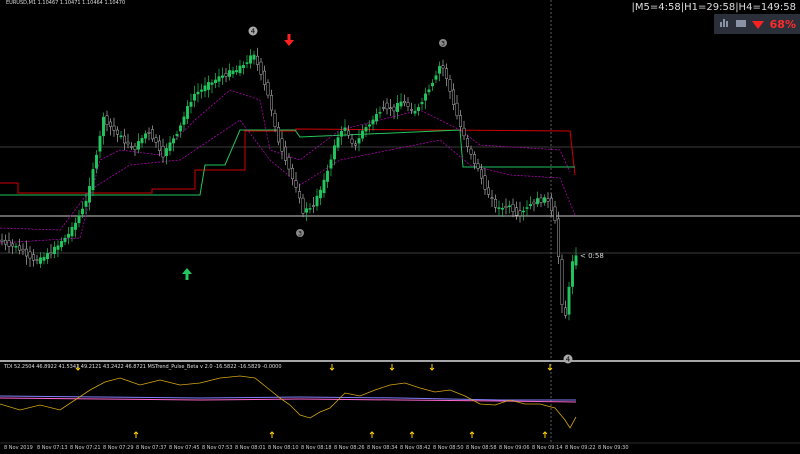 Image resolution: width=800 pixels, height=454 pixels. I want to click on sell-arrow-icon, so click(289, 40).